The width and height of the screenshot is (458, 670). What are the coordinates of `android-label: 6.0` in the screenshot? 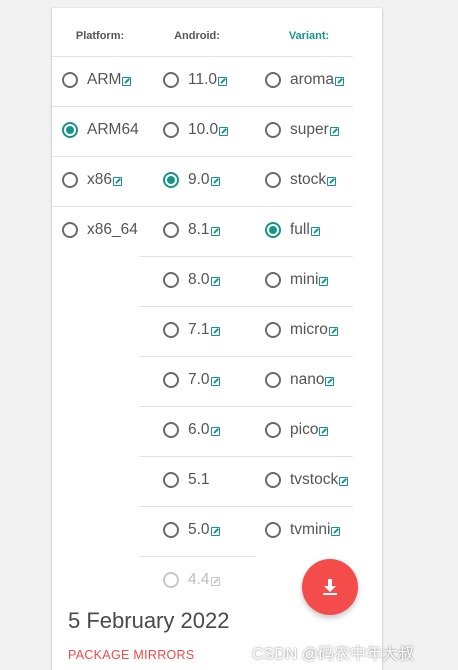 It's located at (199, 429).